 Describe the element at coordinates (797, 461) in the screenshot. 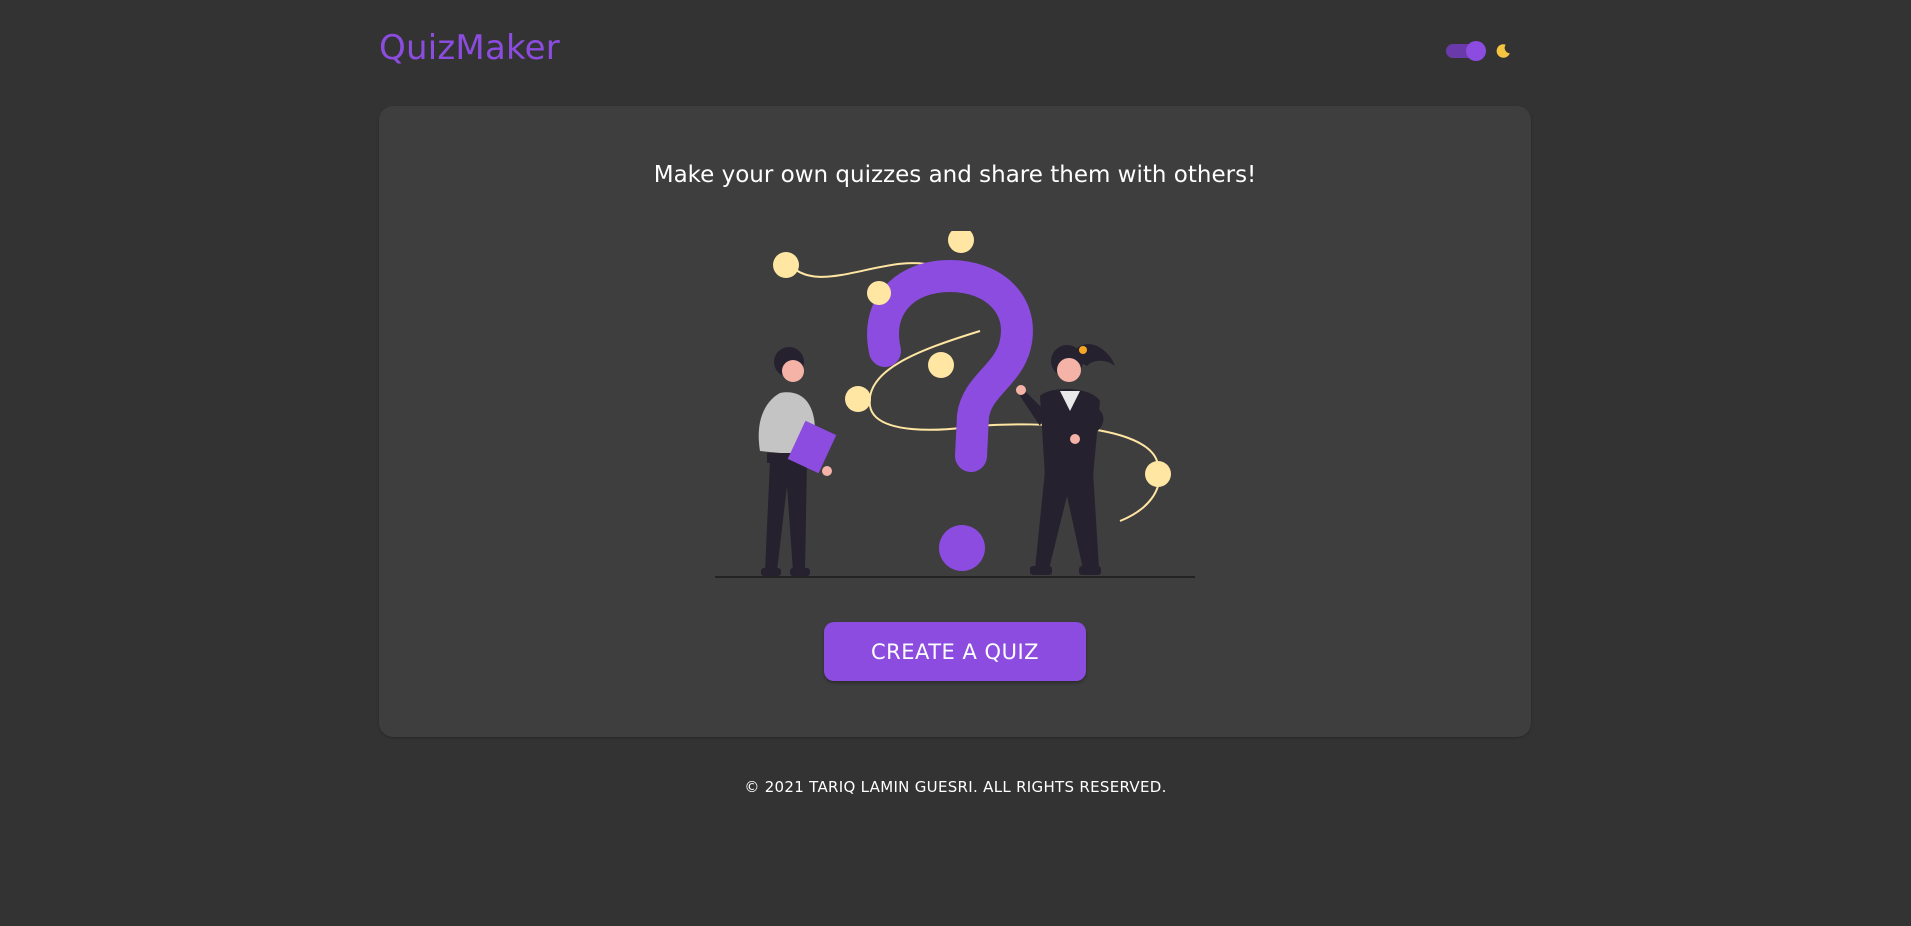

I see `person-left` at that location.